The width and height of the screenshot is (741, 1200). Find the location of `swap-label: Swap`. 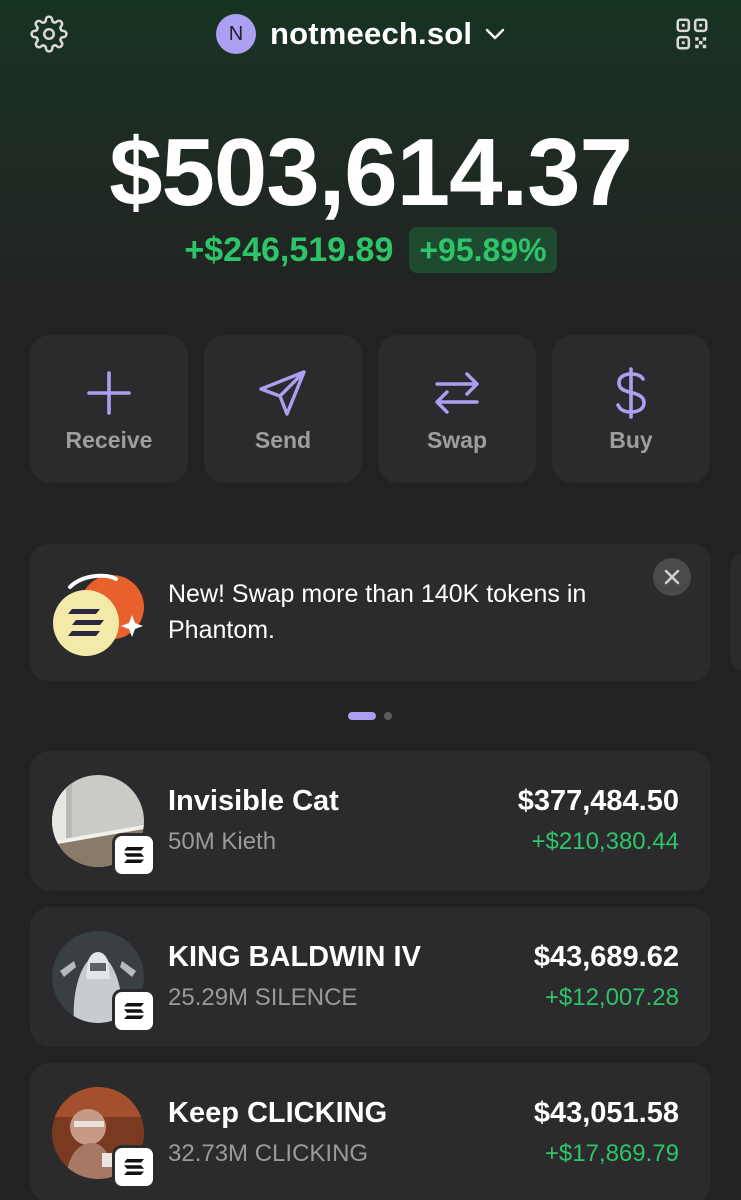

swap-label: Swap is located at coordinates (457, 440).